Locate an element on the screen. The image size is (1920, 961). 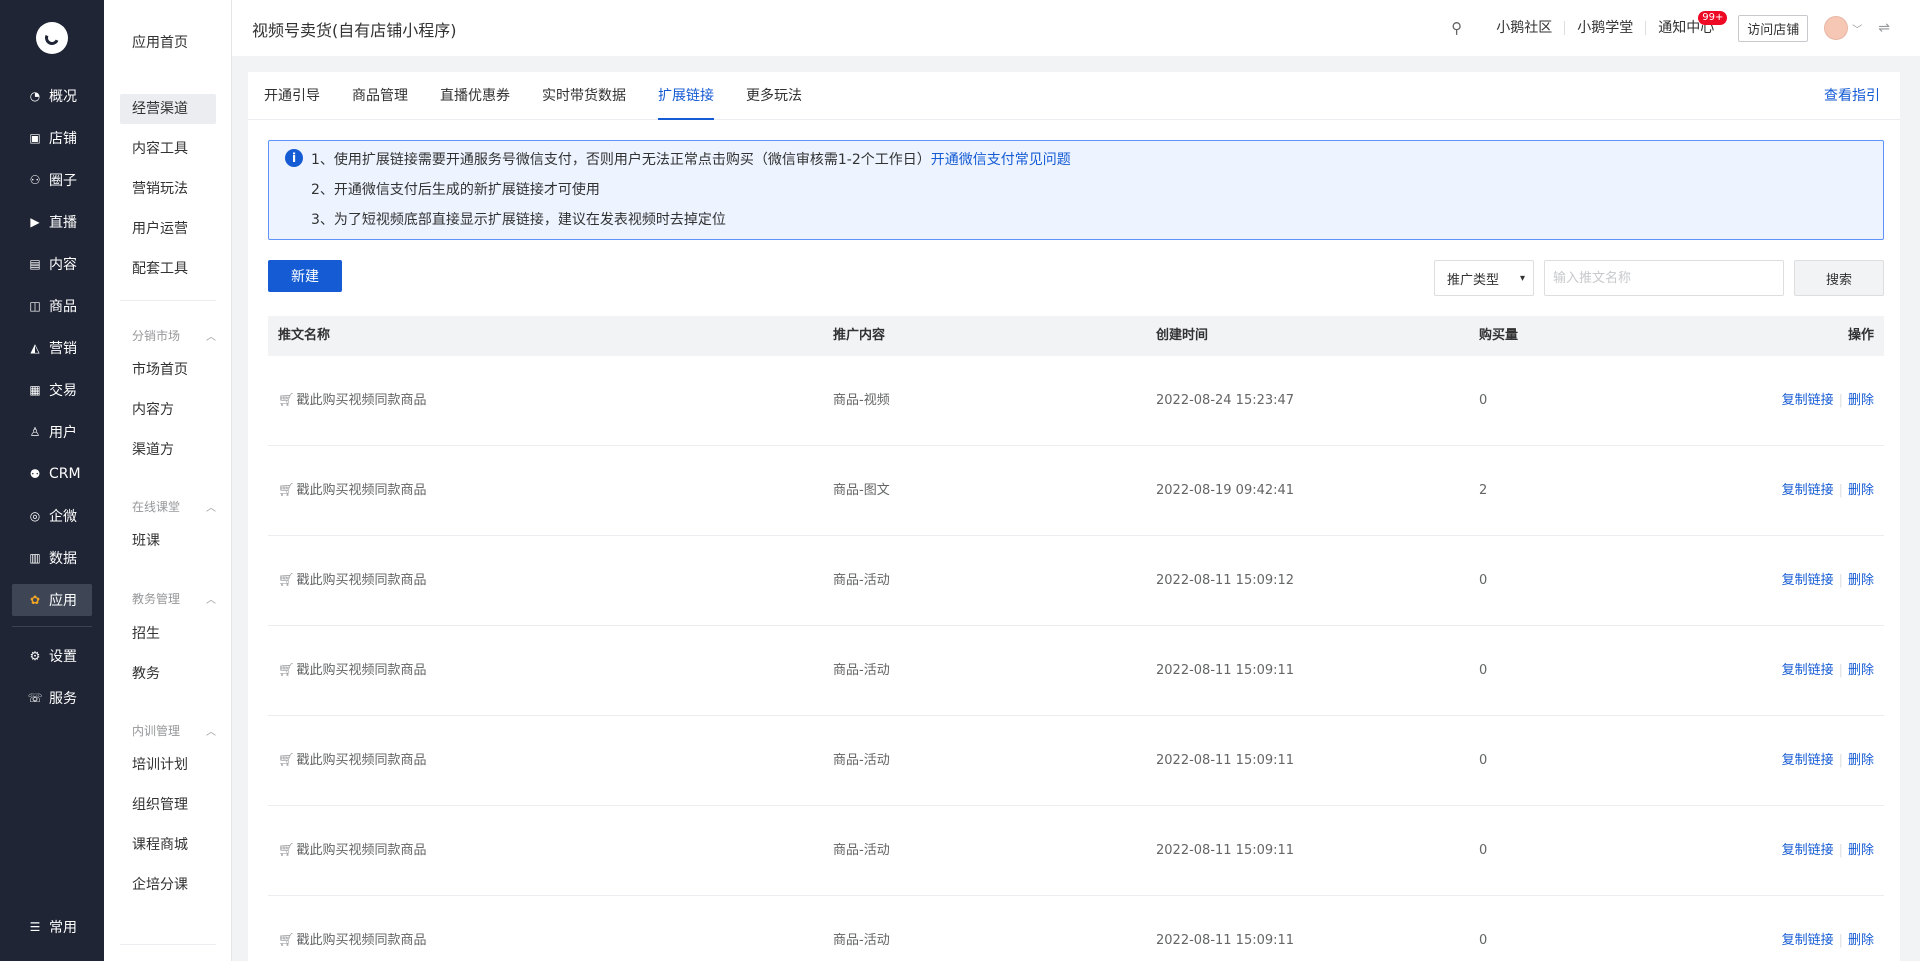
data-icon: ▥ is located at coordinates (35, 558).